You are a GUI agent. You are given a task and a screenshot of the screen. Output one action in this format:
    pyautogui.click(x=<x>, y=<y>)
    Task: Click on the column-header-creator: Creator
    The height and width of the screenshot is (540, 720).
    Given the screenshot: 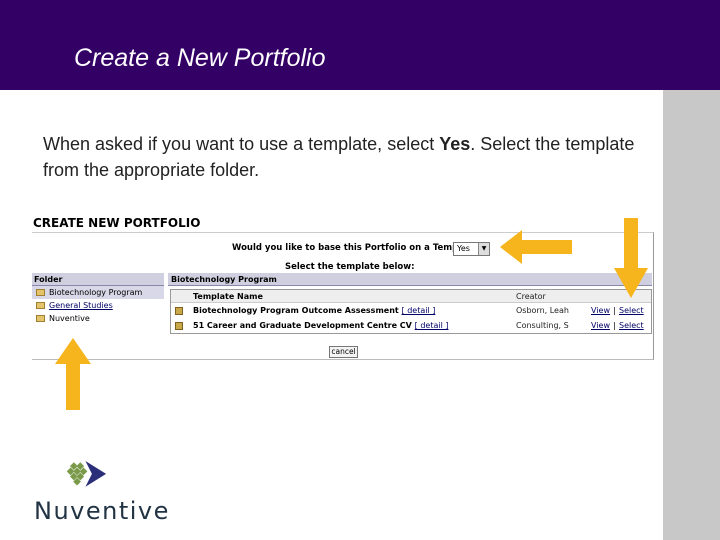 What is the action you would take?
    pyautogui.click(x=531, y=296)
    